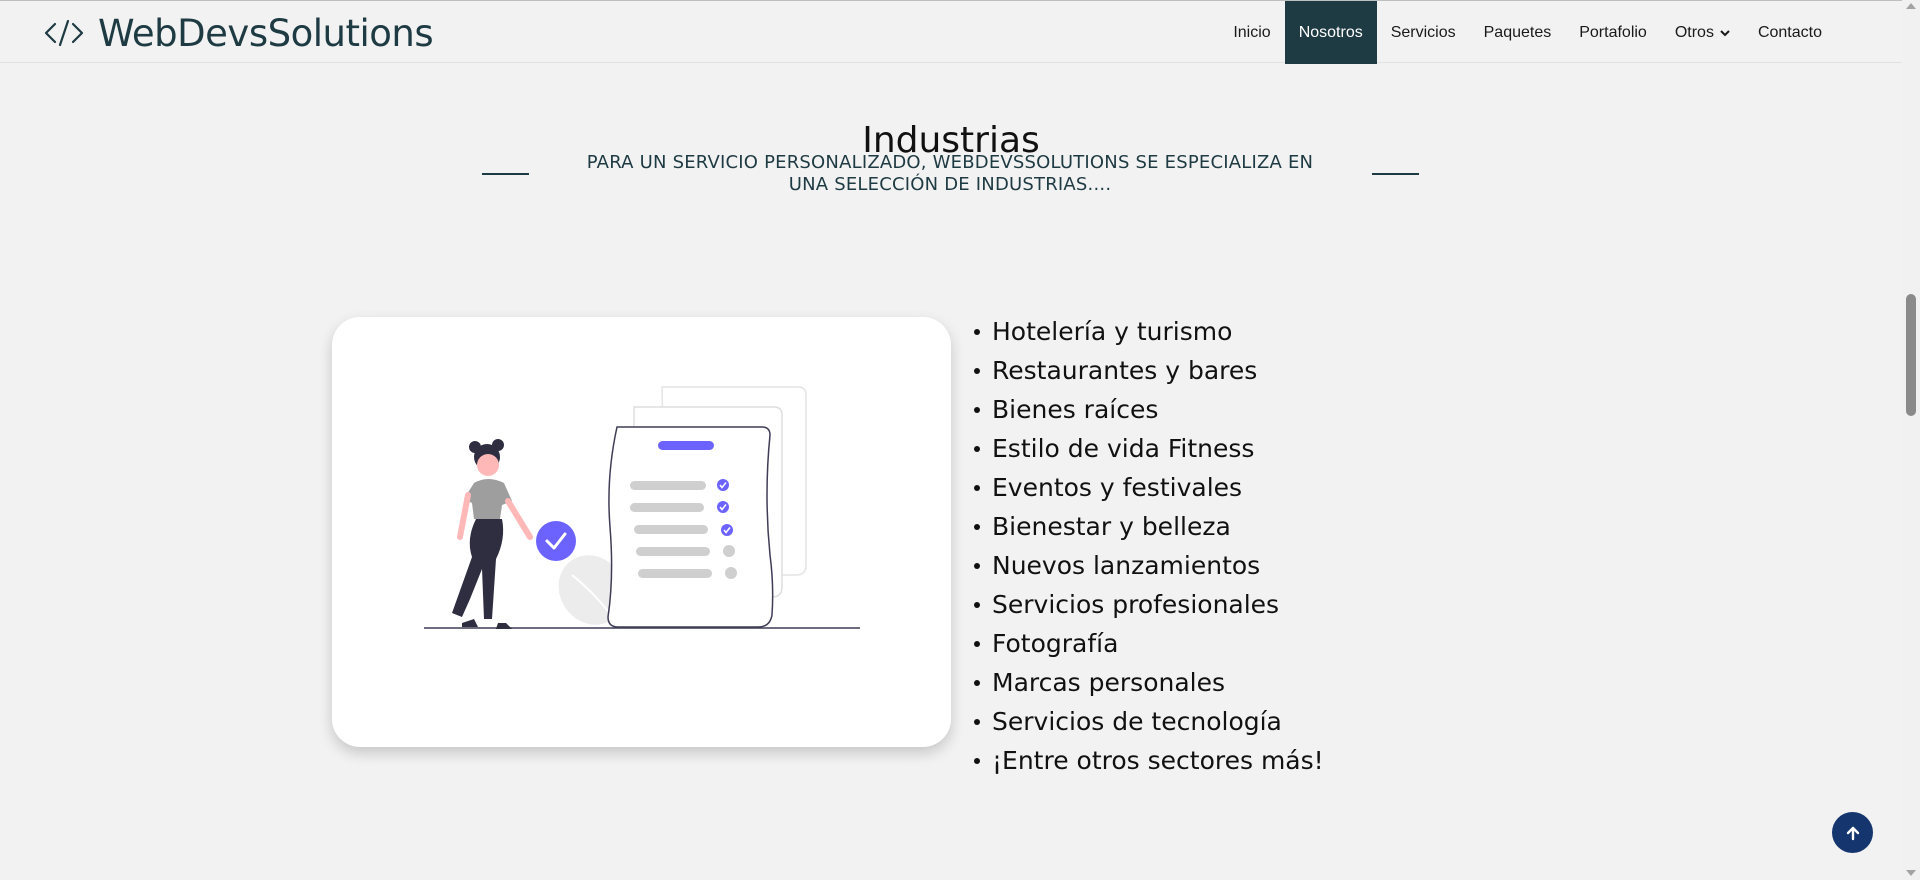 The width and height of the screenshot is (1920, 880). I want to click on page-scrollbar, so click(1911, 440).